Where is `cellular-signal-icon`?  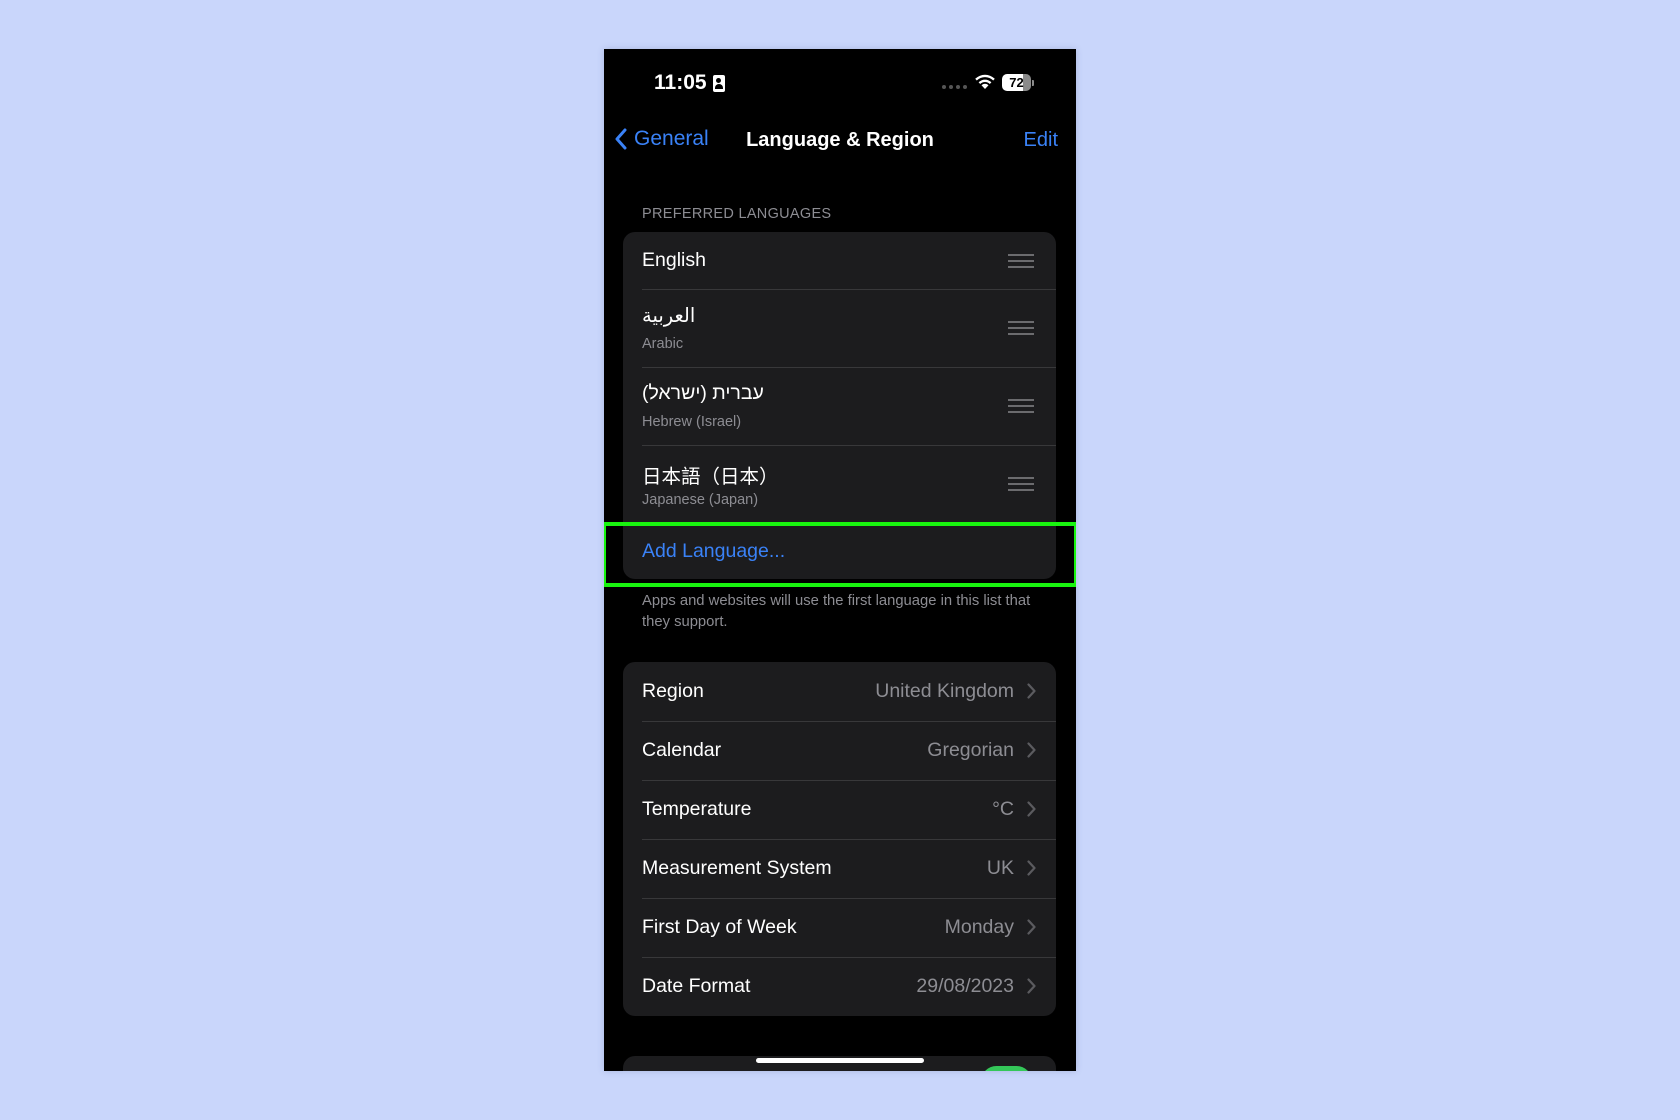 cellular-signal-icon is located at coordinates (954, 87).